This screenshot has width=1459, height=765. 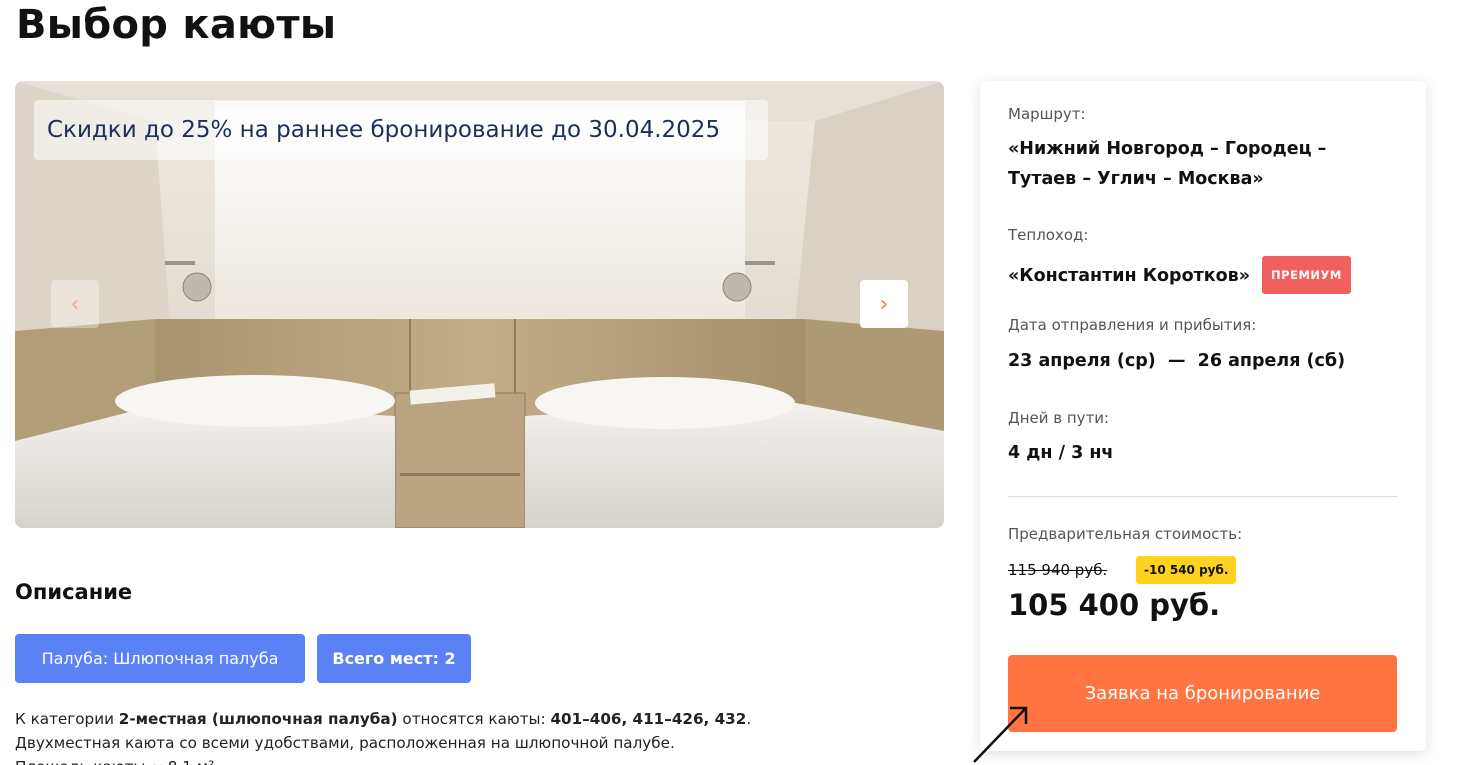 What do you see at coordinates (1202, 693) in the screenshot?
I see `booking-request-button: Заявка на бронирование` at bounding box center [1202, 693].